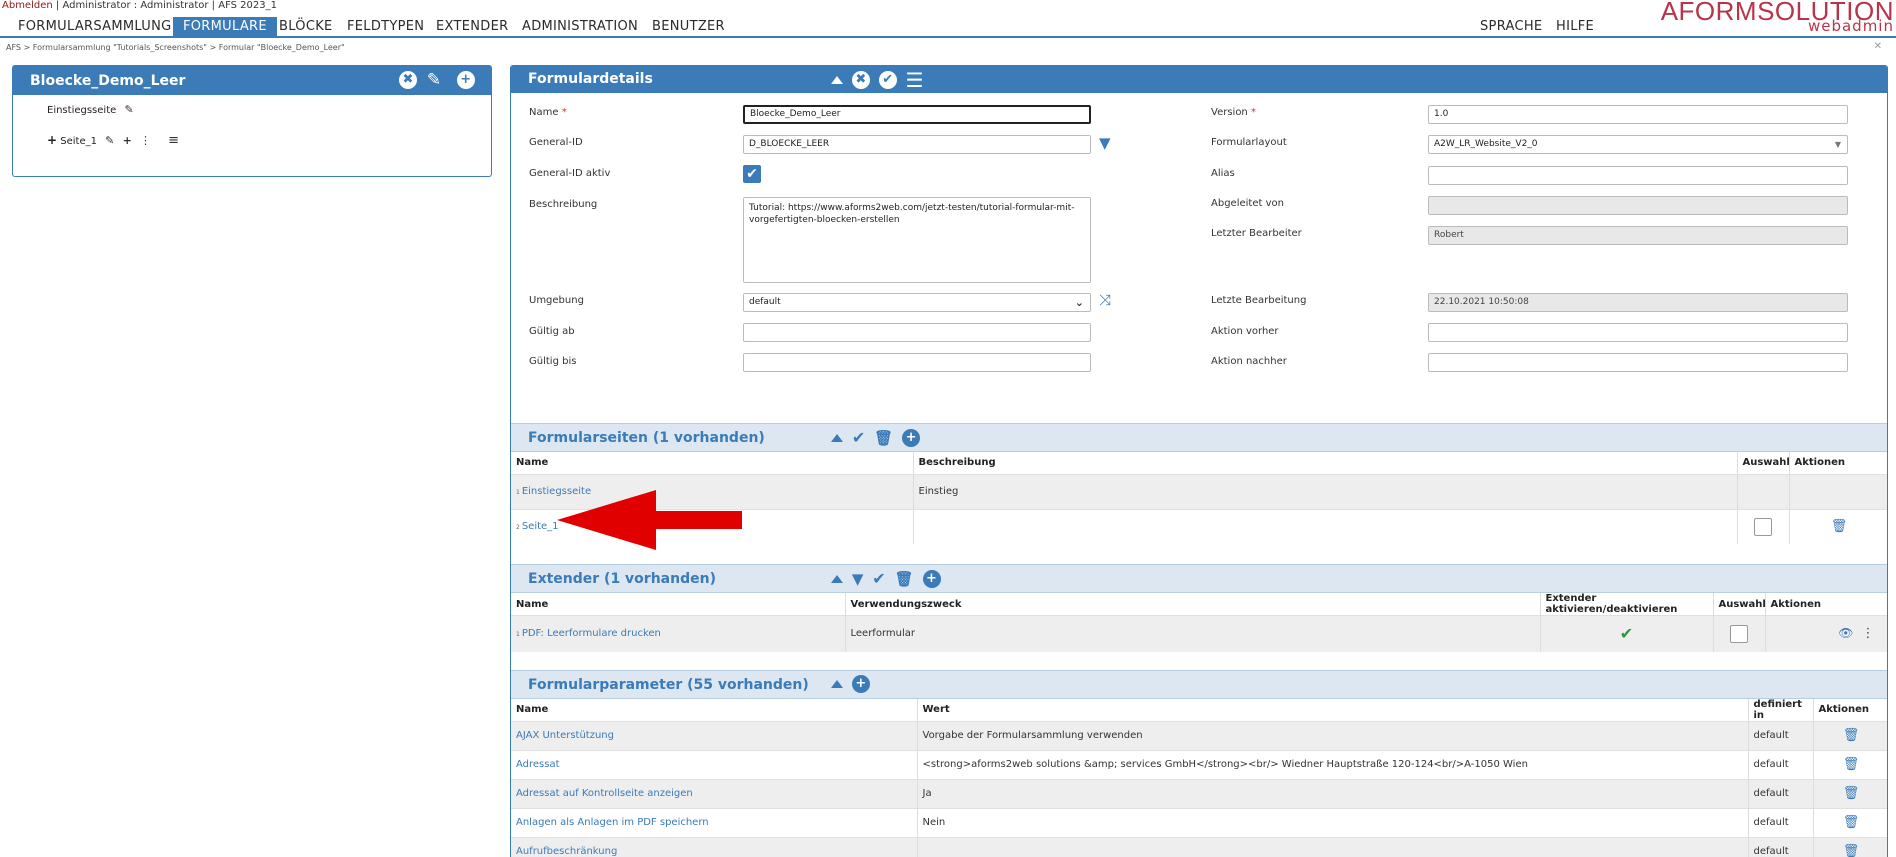  Describe the element at coordinates (52, 140) in the screenshot. I see `expand-plus-icon: +` at that location.